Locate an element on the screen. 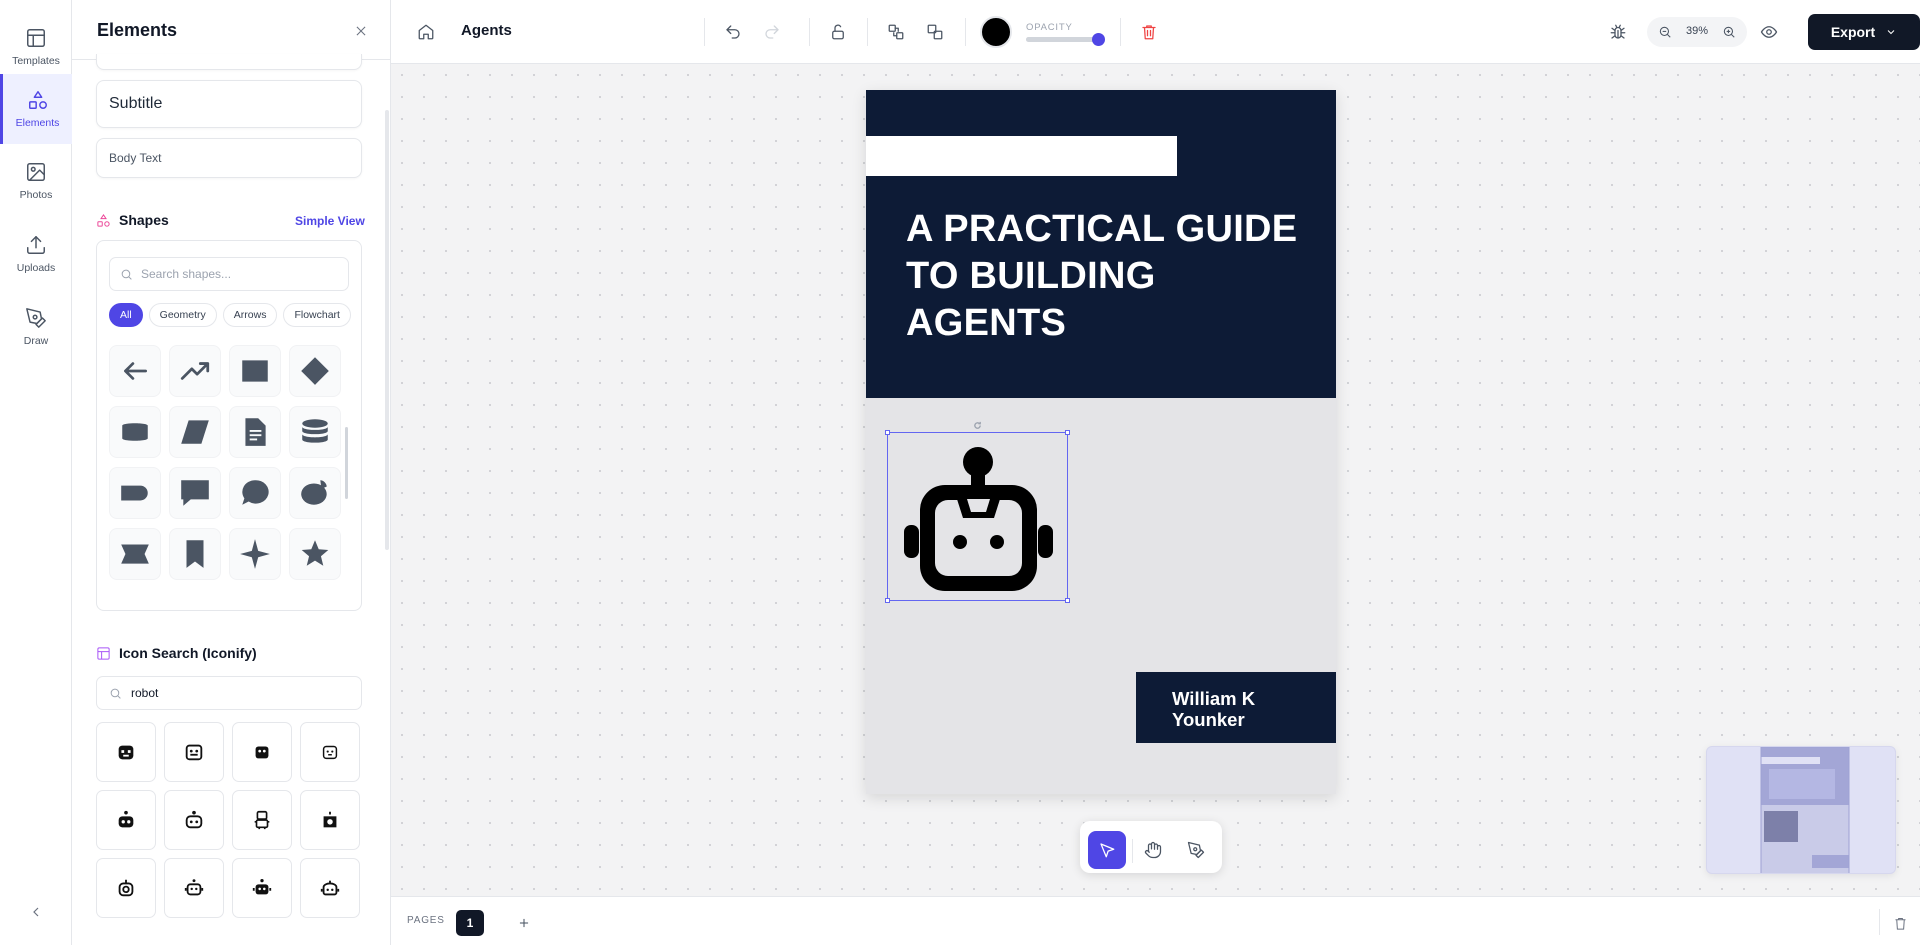 The width and height of the screenshot is (1920, 945). zoom-level: 39% is located at coordinates (1697, 31).